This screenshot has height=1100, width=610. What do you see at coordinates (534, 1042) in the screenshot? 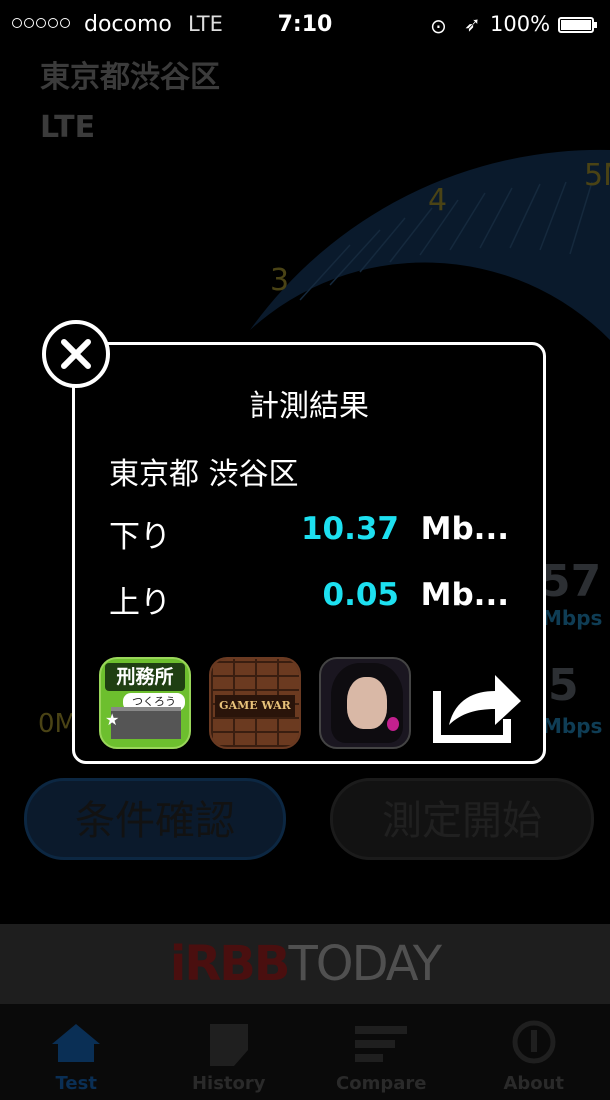
I see `info-icon` at bounding box center [534, 1042].